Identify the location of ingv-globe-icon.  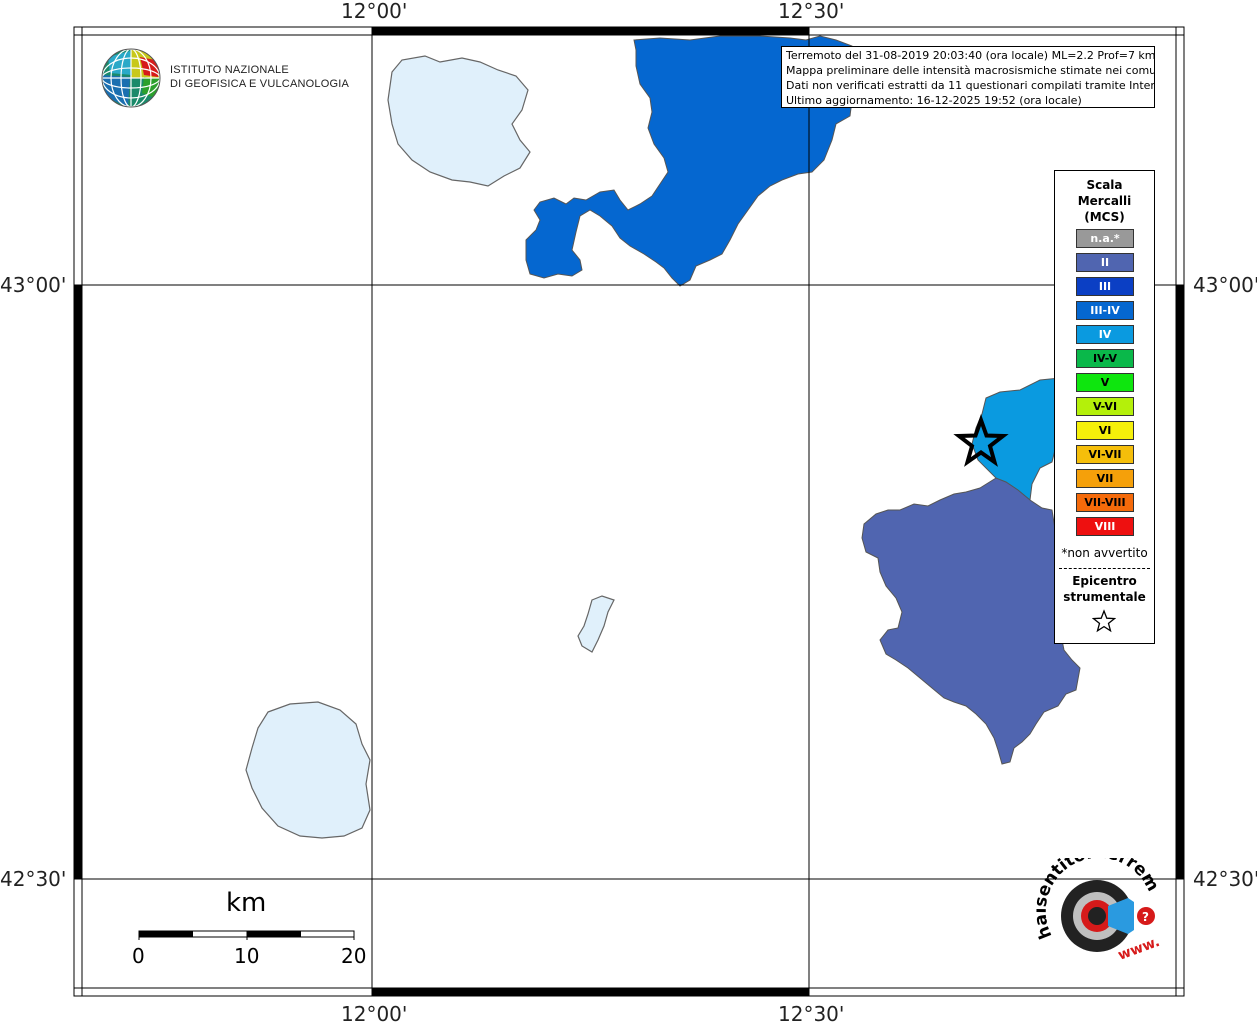
(131, 78).